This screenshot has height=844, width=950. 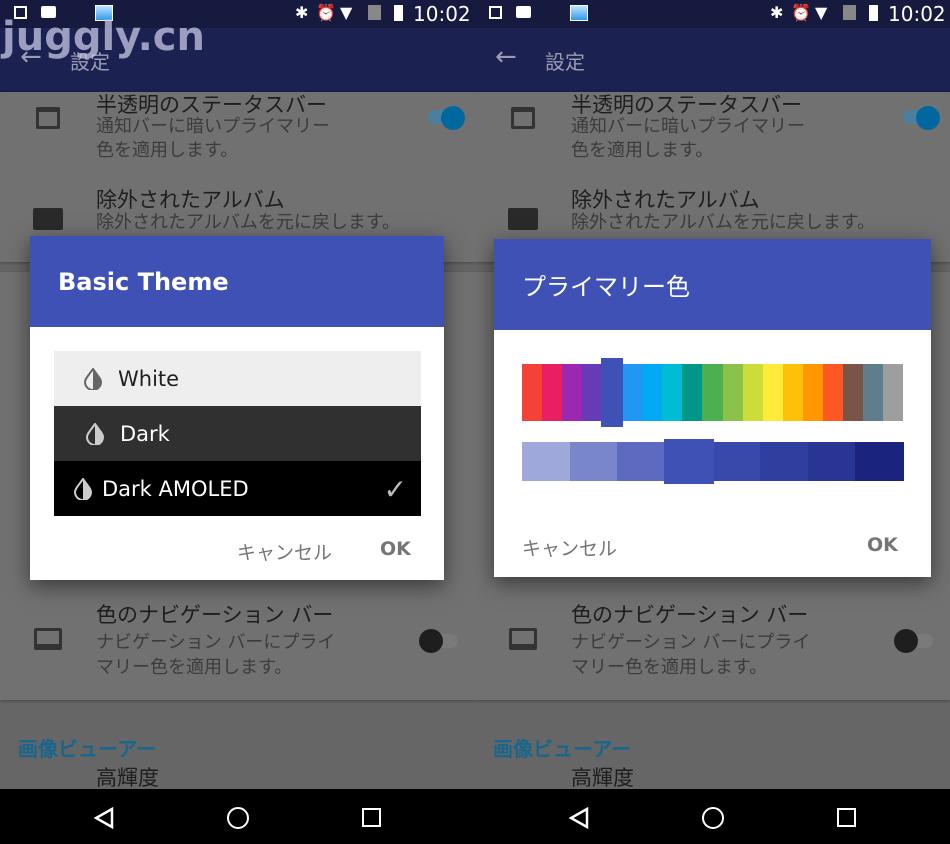 I want to click on option-label: Dark, so click(x=145, y=433).